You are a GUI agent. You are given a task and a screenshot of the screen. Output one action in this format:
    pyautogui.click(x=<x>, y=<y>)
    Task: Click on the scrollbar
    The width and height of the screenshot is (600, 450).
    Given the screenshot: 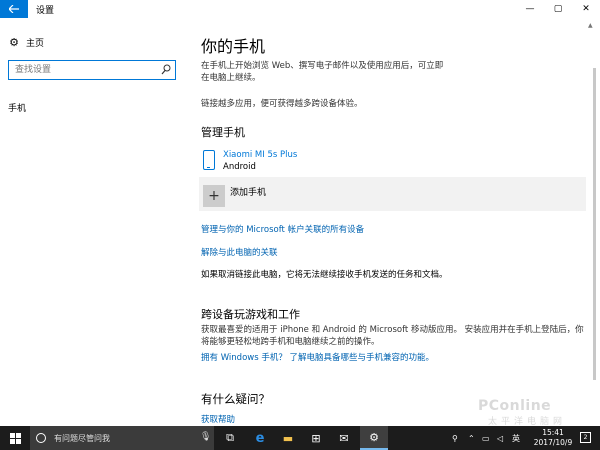 What is the action you would take?
    pyautogui.click(x=595, y=230)
    